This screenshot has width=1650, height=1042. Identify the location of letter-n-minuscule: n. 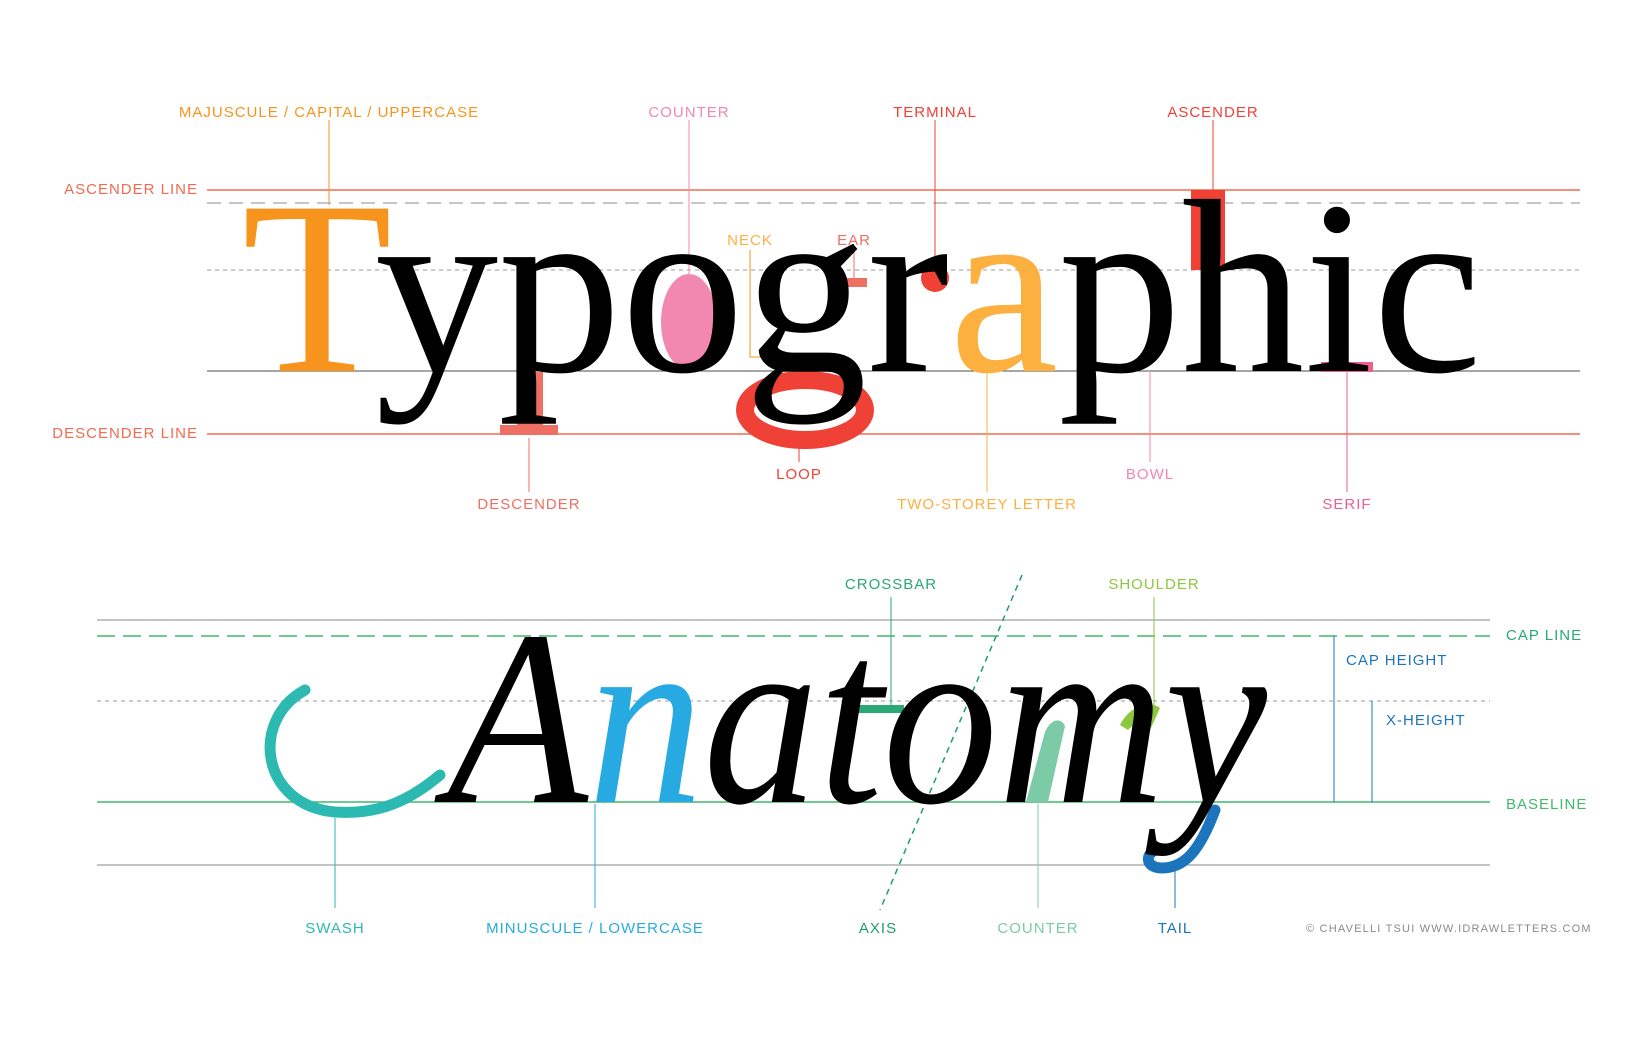
(645, 718).